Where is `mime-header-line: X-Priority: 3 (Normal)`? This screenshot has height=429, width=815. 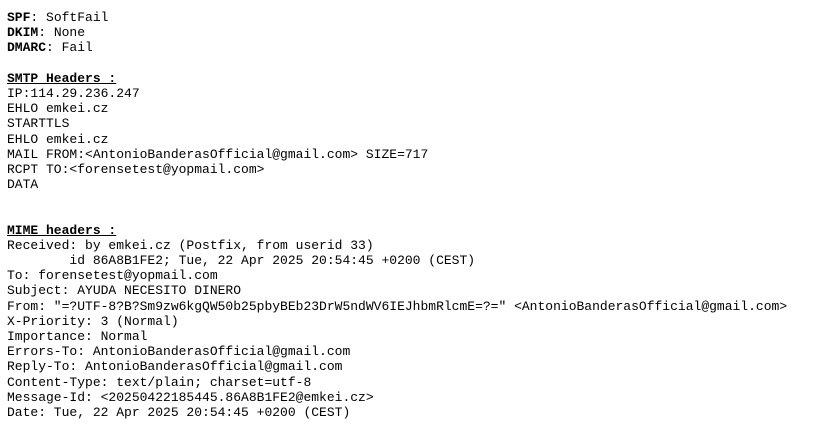
mime-header-line: X-Priority: 3 (Normal) is located at coordinates (93, 321).